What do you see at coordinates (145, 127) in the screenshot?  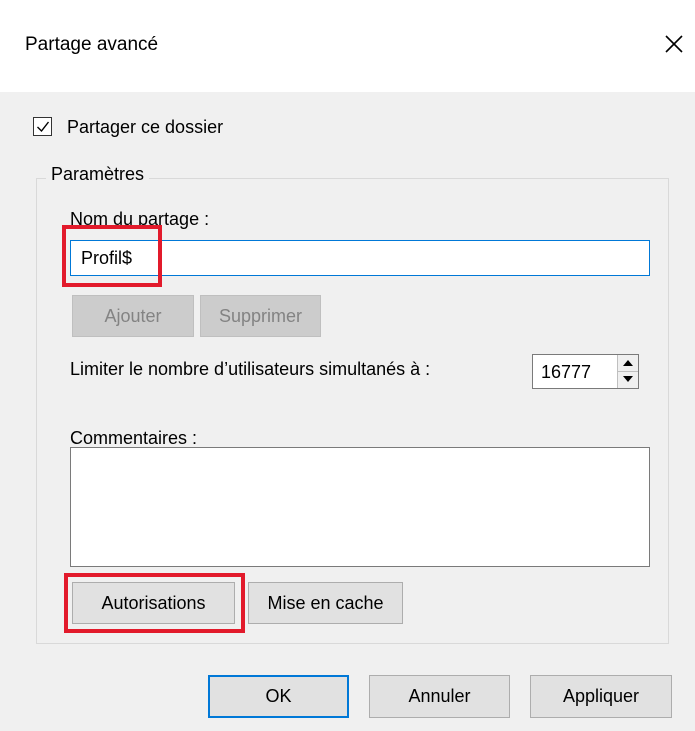 I see `share-folder-label: Partager ce dossier` at bounding box center [145, 127].